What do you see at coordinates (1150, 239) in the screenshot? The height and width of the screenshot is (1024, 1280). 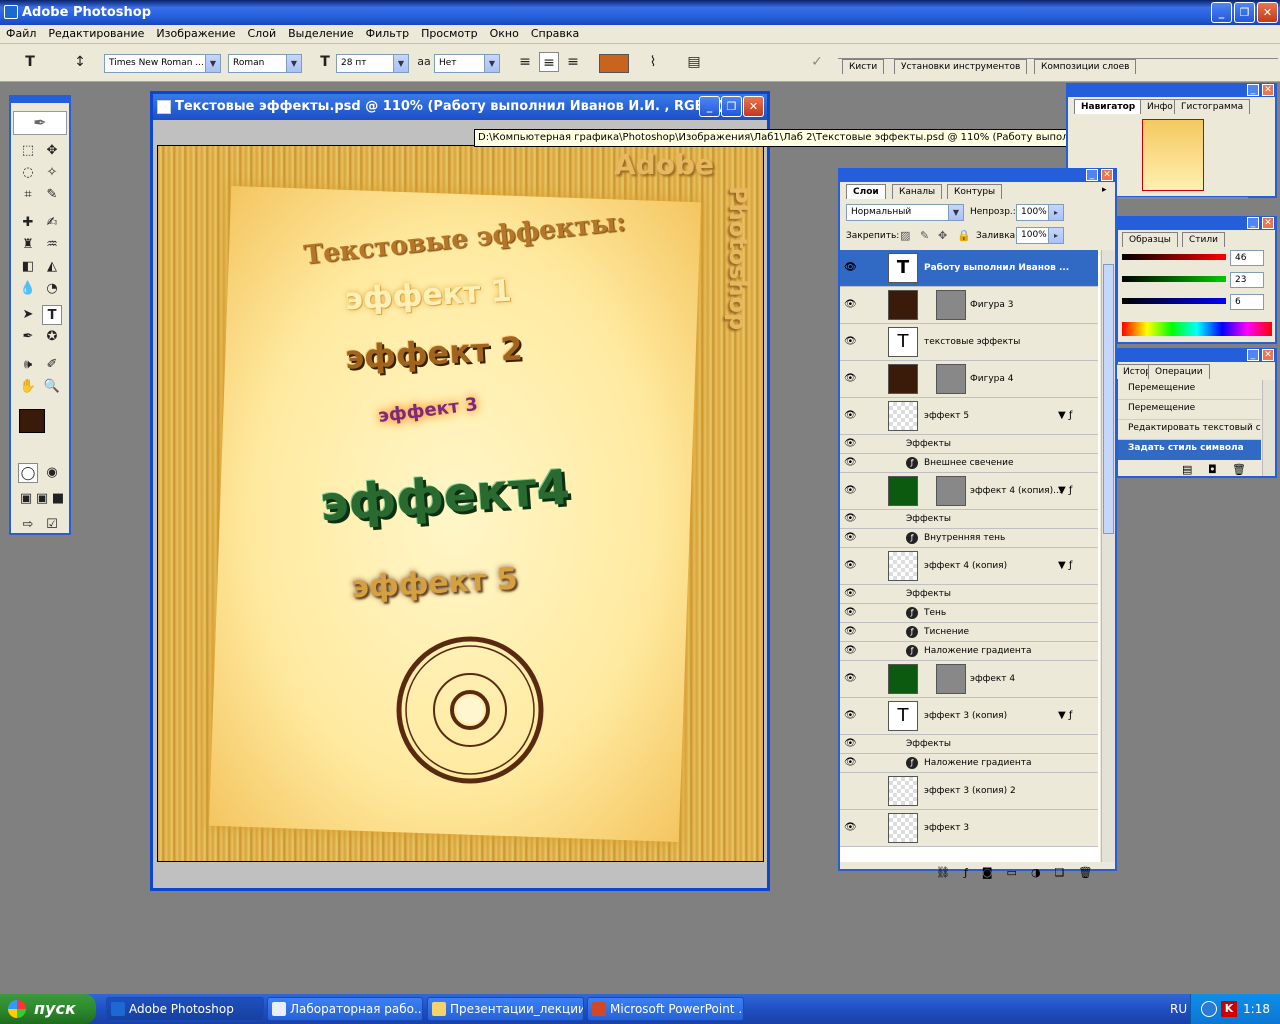 I see `tab-swatches: Образцы` at bounding box center [1150, 239].